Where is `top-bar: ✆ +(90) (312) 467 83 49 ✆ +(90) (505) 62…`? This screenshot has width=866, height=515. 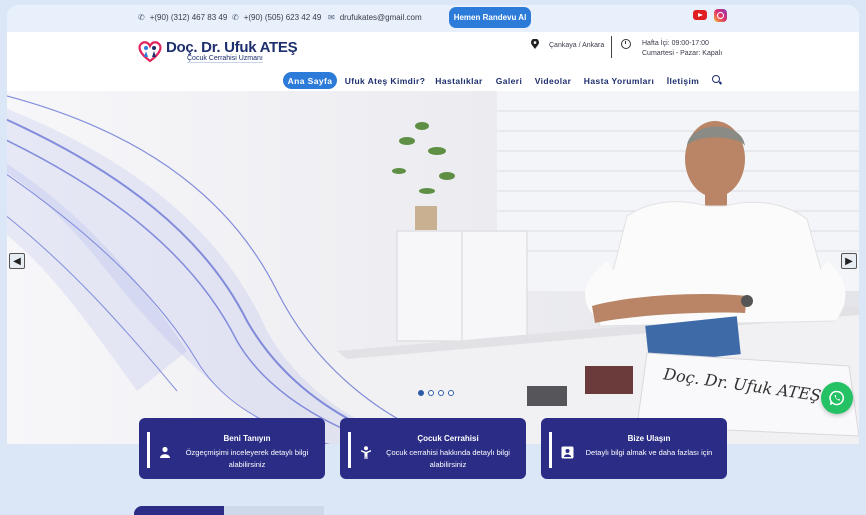 top-bar: ✆ +(90) (312) 467 83 49 ✆ +(90) (505) 62… is located at coordinates (433, 18).